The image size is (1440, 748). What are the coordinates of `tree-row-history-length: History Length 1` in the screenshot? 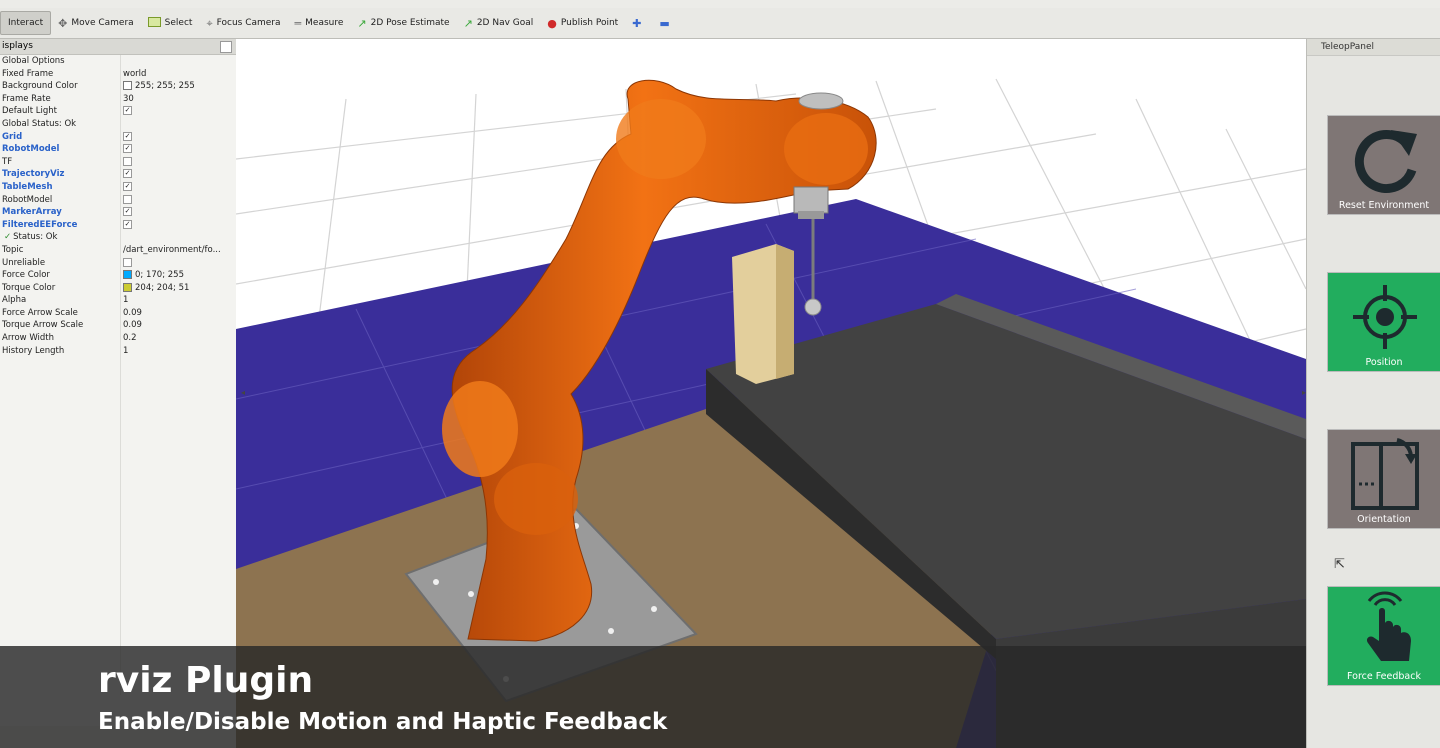 It's located at (118, 351).